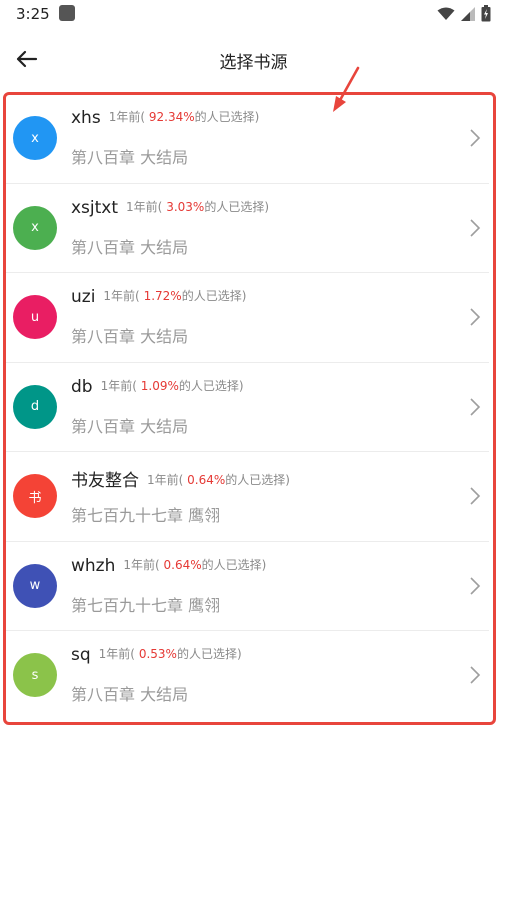 Image resolution: width=507 pixels, height=901 pixels. What do you see at coordinates (67, 13) in the screenshot?
I see `notification-app-icon` at bounding box center [67, 13].